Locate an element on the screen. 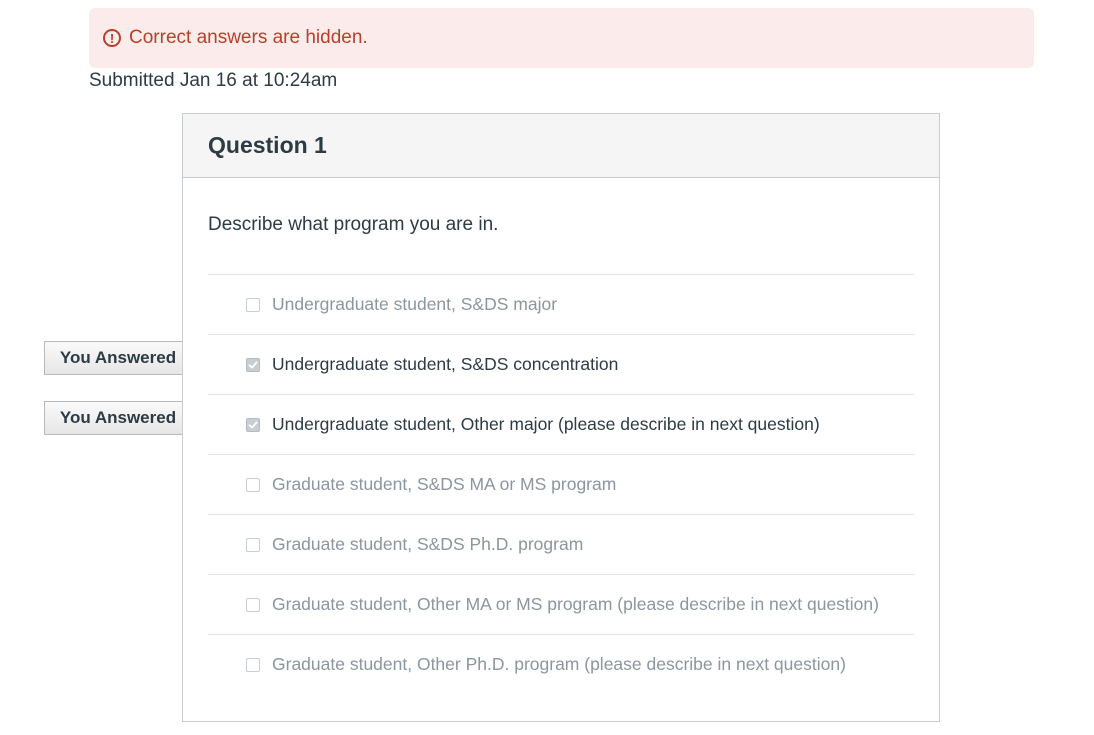 This screenshot has width=1094, height=735. answer-option: Graduate student, S&DS MA or MS program is located at coordinates (561, 484).